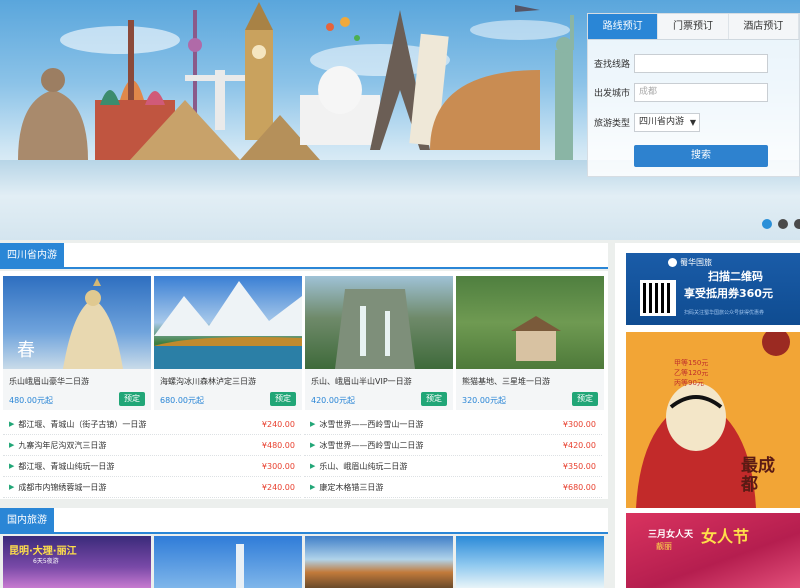 This screenshot has width=800, height=588. I want to click on tour-card: 熊猫基地、三星堆一日游 320.00元起 预定, so click(530, 343).